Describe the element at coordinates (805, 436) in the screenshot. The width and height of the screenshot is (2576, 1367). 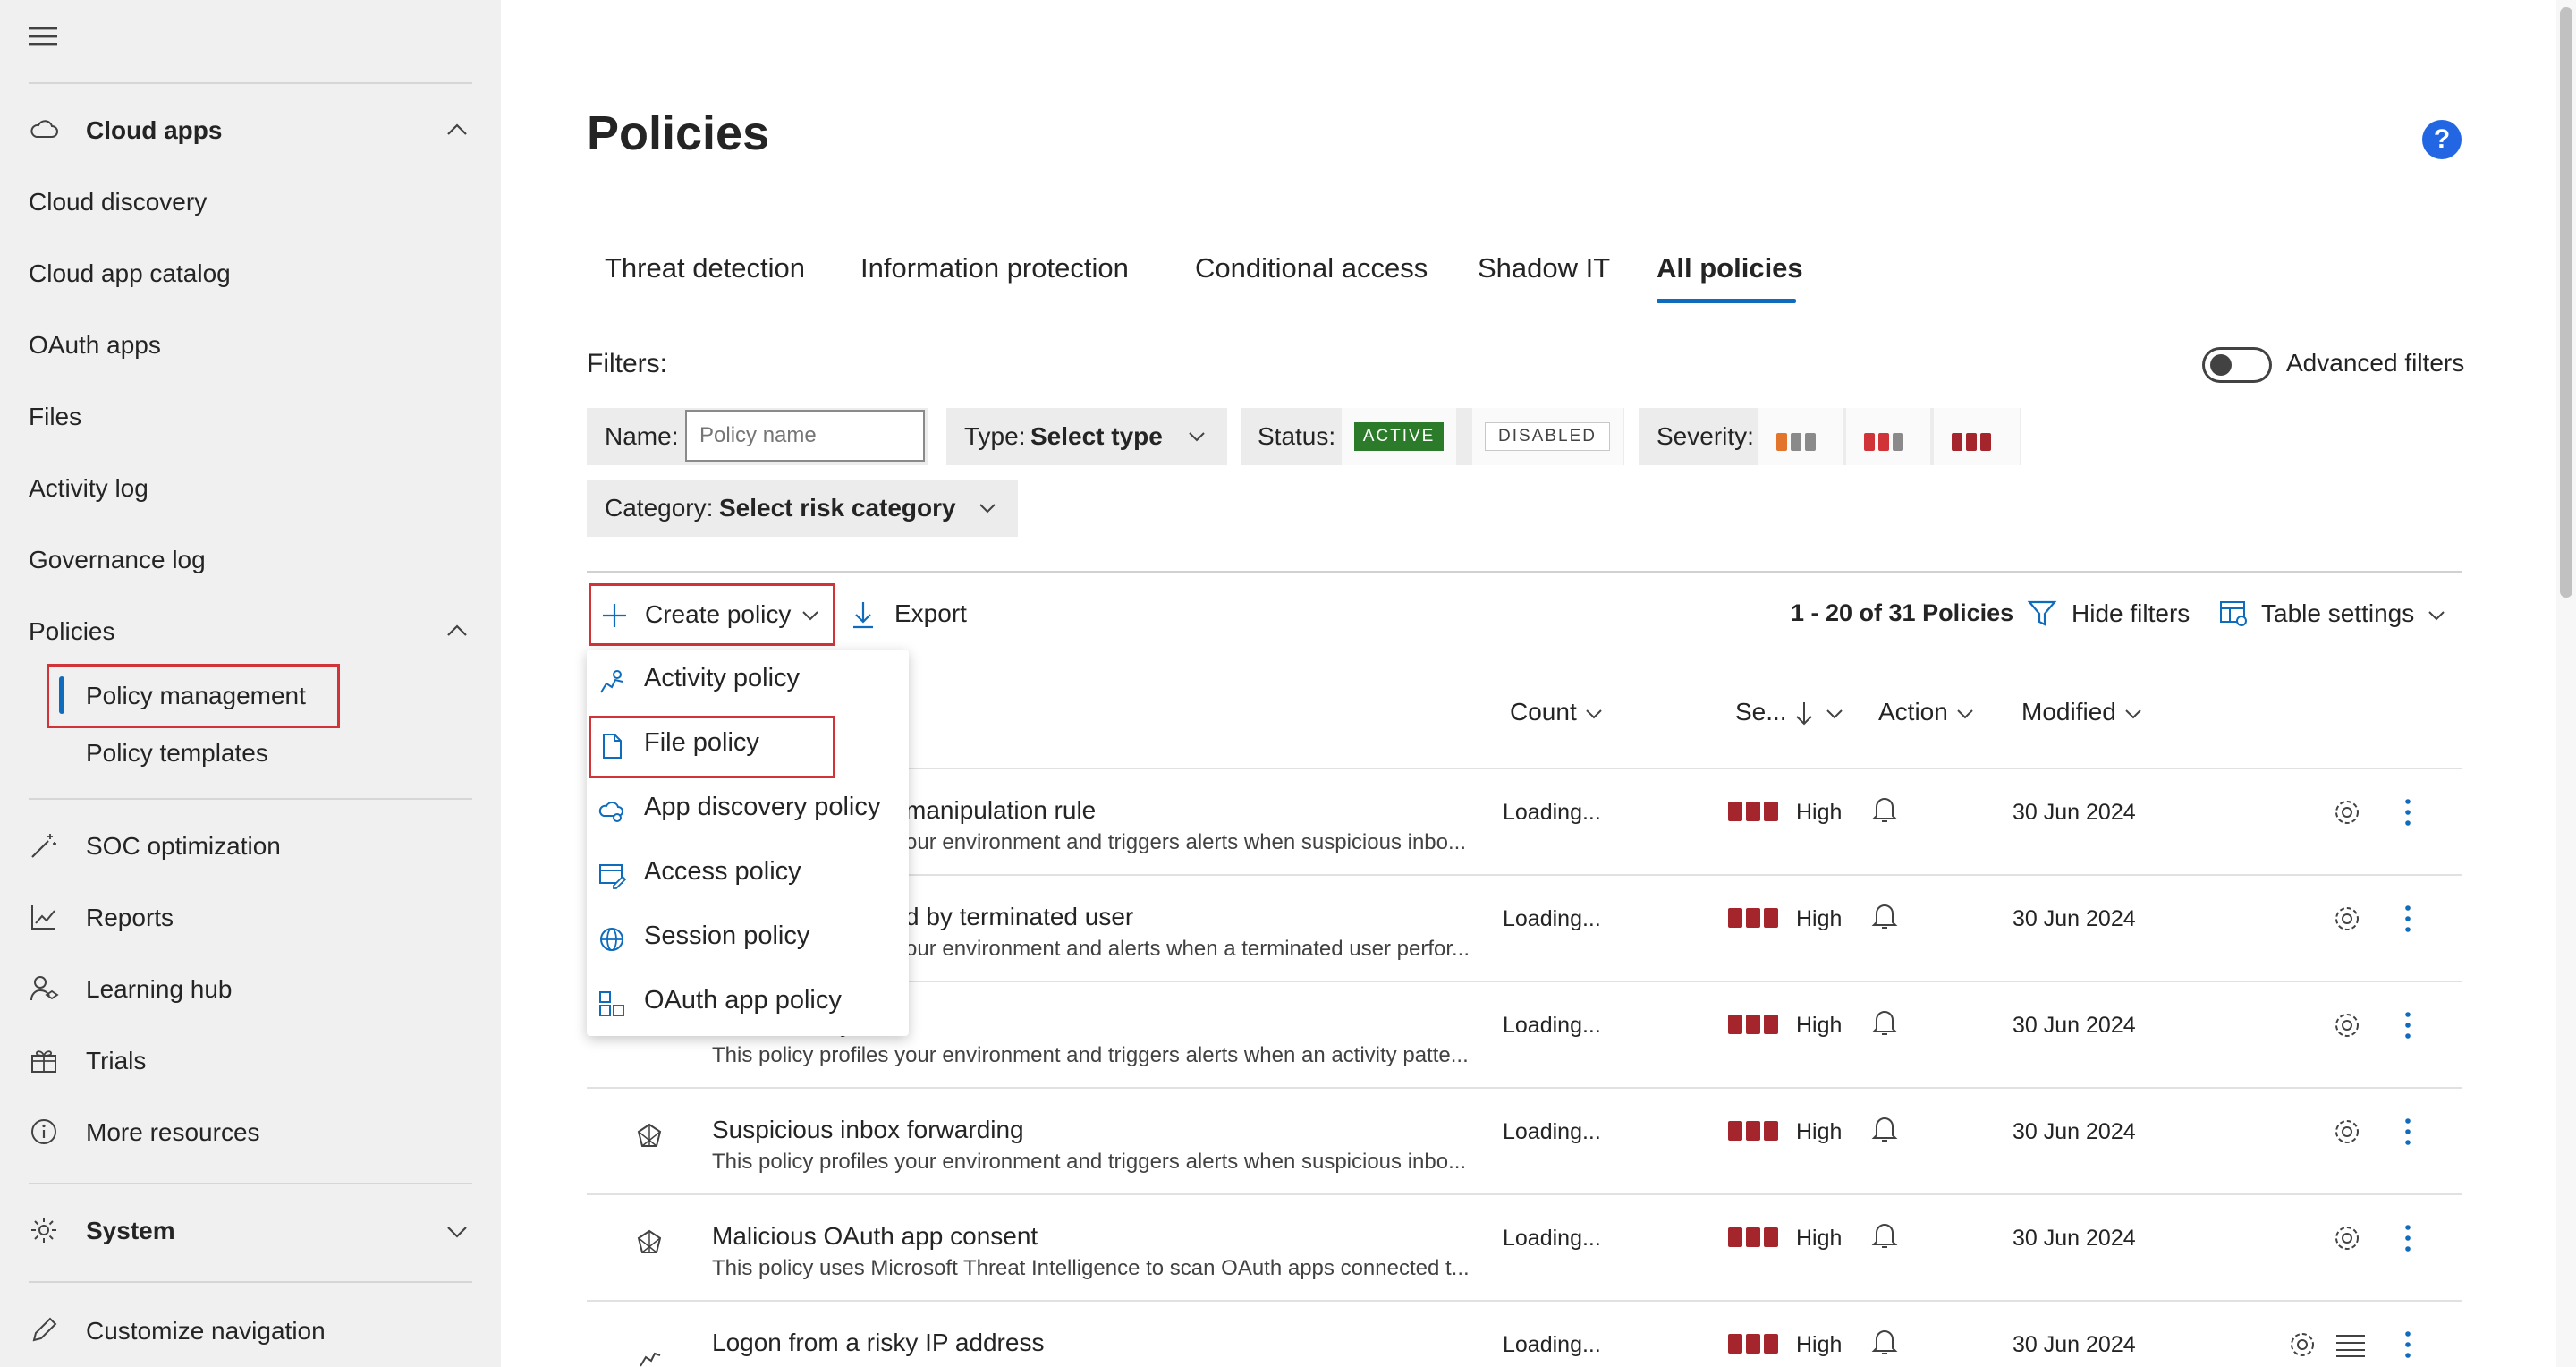
I see `policy-name-input` at that location.